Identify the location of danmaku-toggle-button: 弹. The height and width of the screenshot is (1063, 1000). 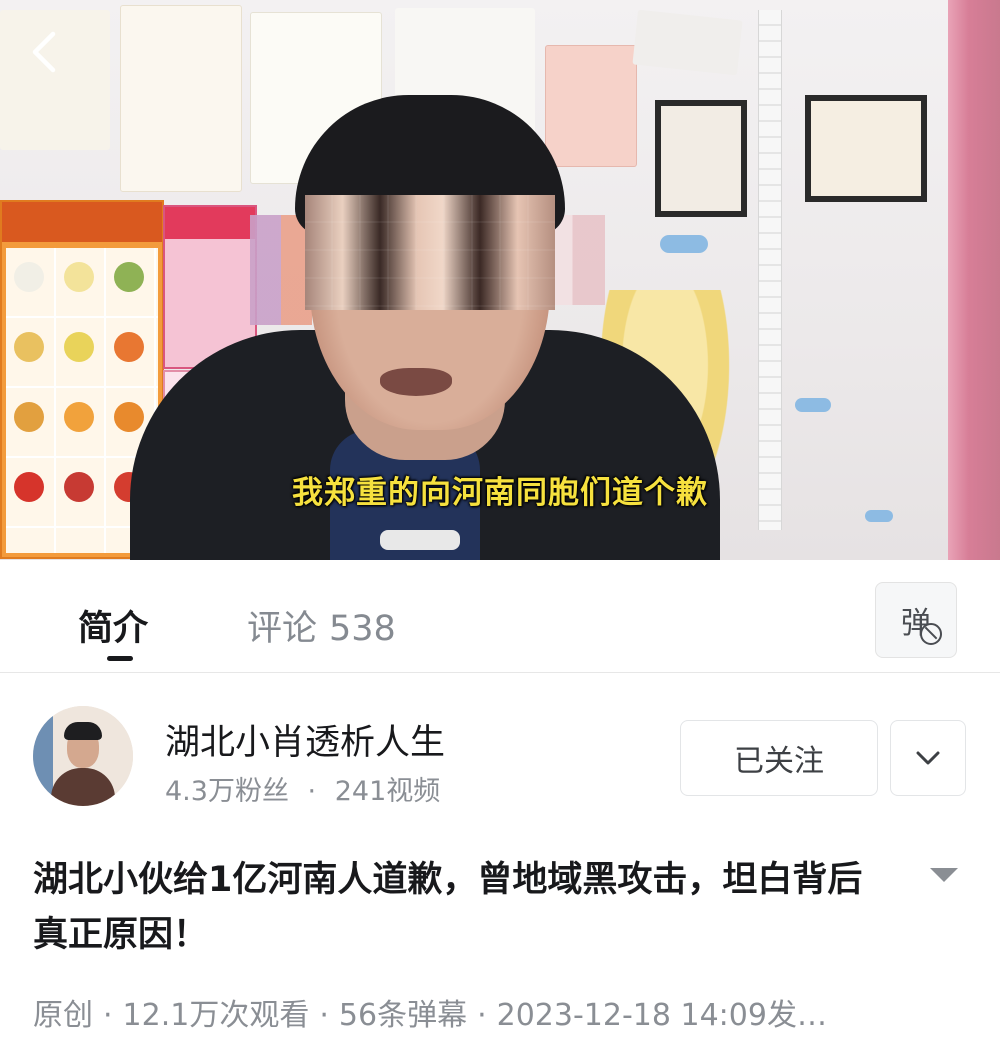
(916, 620).